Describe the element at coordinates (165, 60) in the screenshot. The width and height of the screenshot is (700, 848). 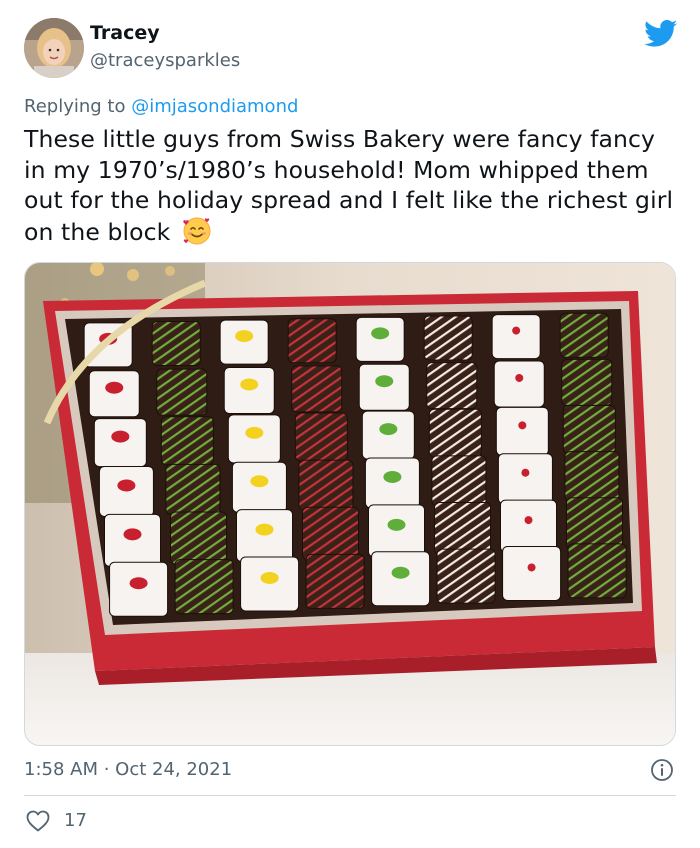
I see `user-handle: @traceysparkles` at that location.